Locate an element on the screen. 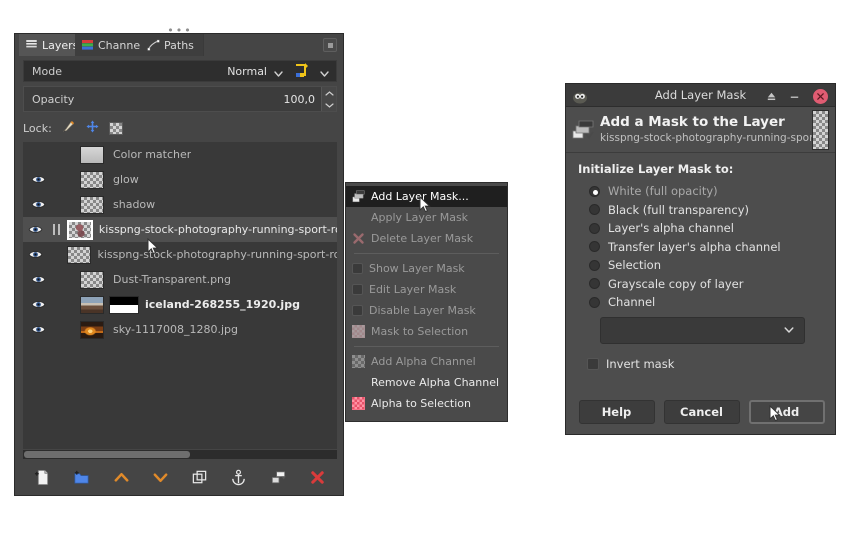 This screenshot has height=537, width=850. lock-alpha-icon is located at coordinates (115, 128).